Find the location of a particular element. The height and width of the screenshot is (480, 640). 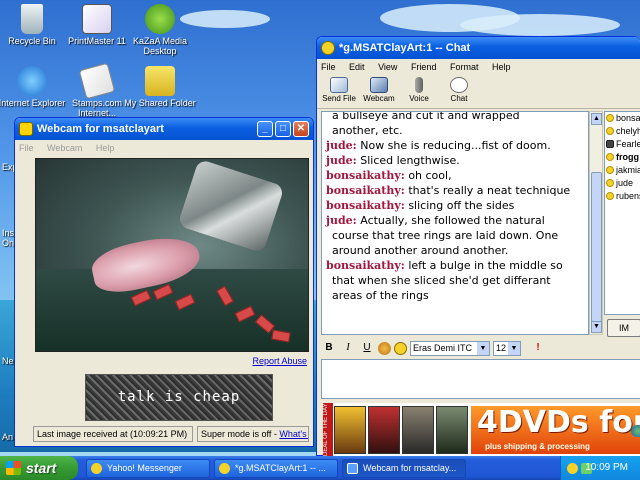

minimize-icon: _ is located at coordinates (265, 129).